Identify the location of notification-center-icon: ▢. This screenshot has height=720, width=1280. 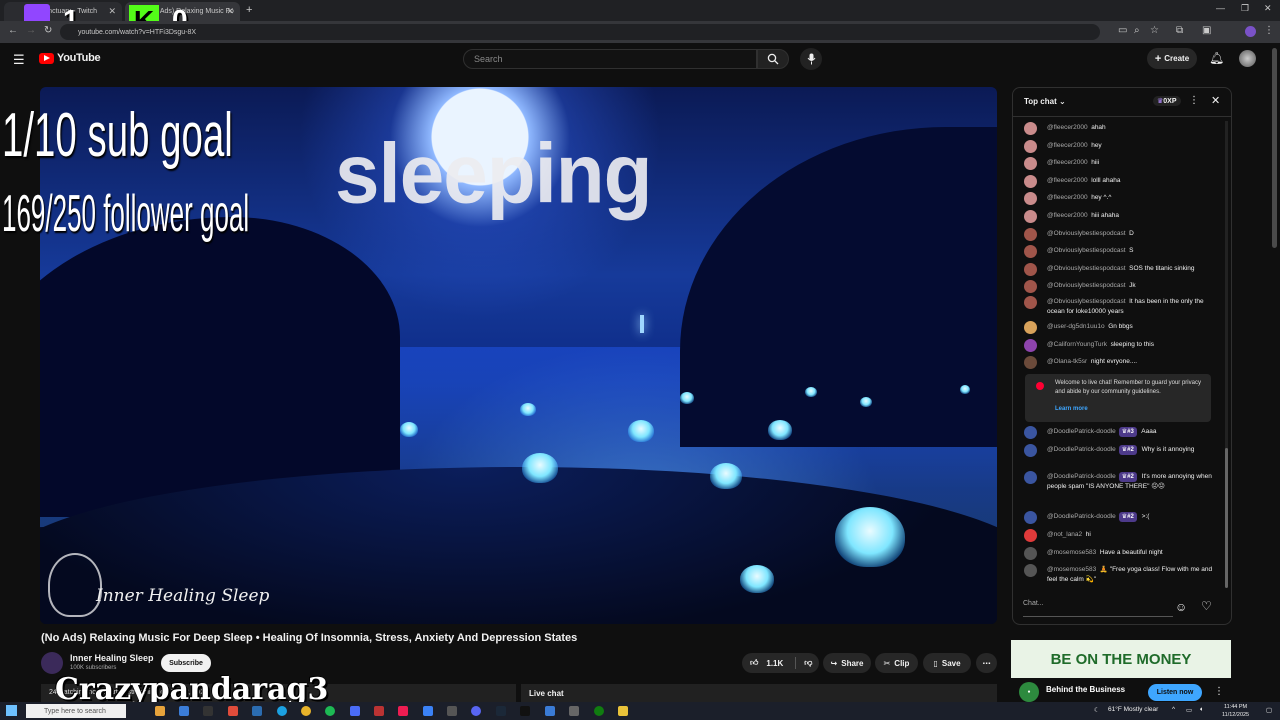
(1269, 710).